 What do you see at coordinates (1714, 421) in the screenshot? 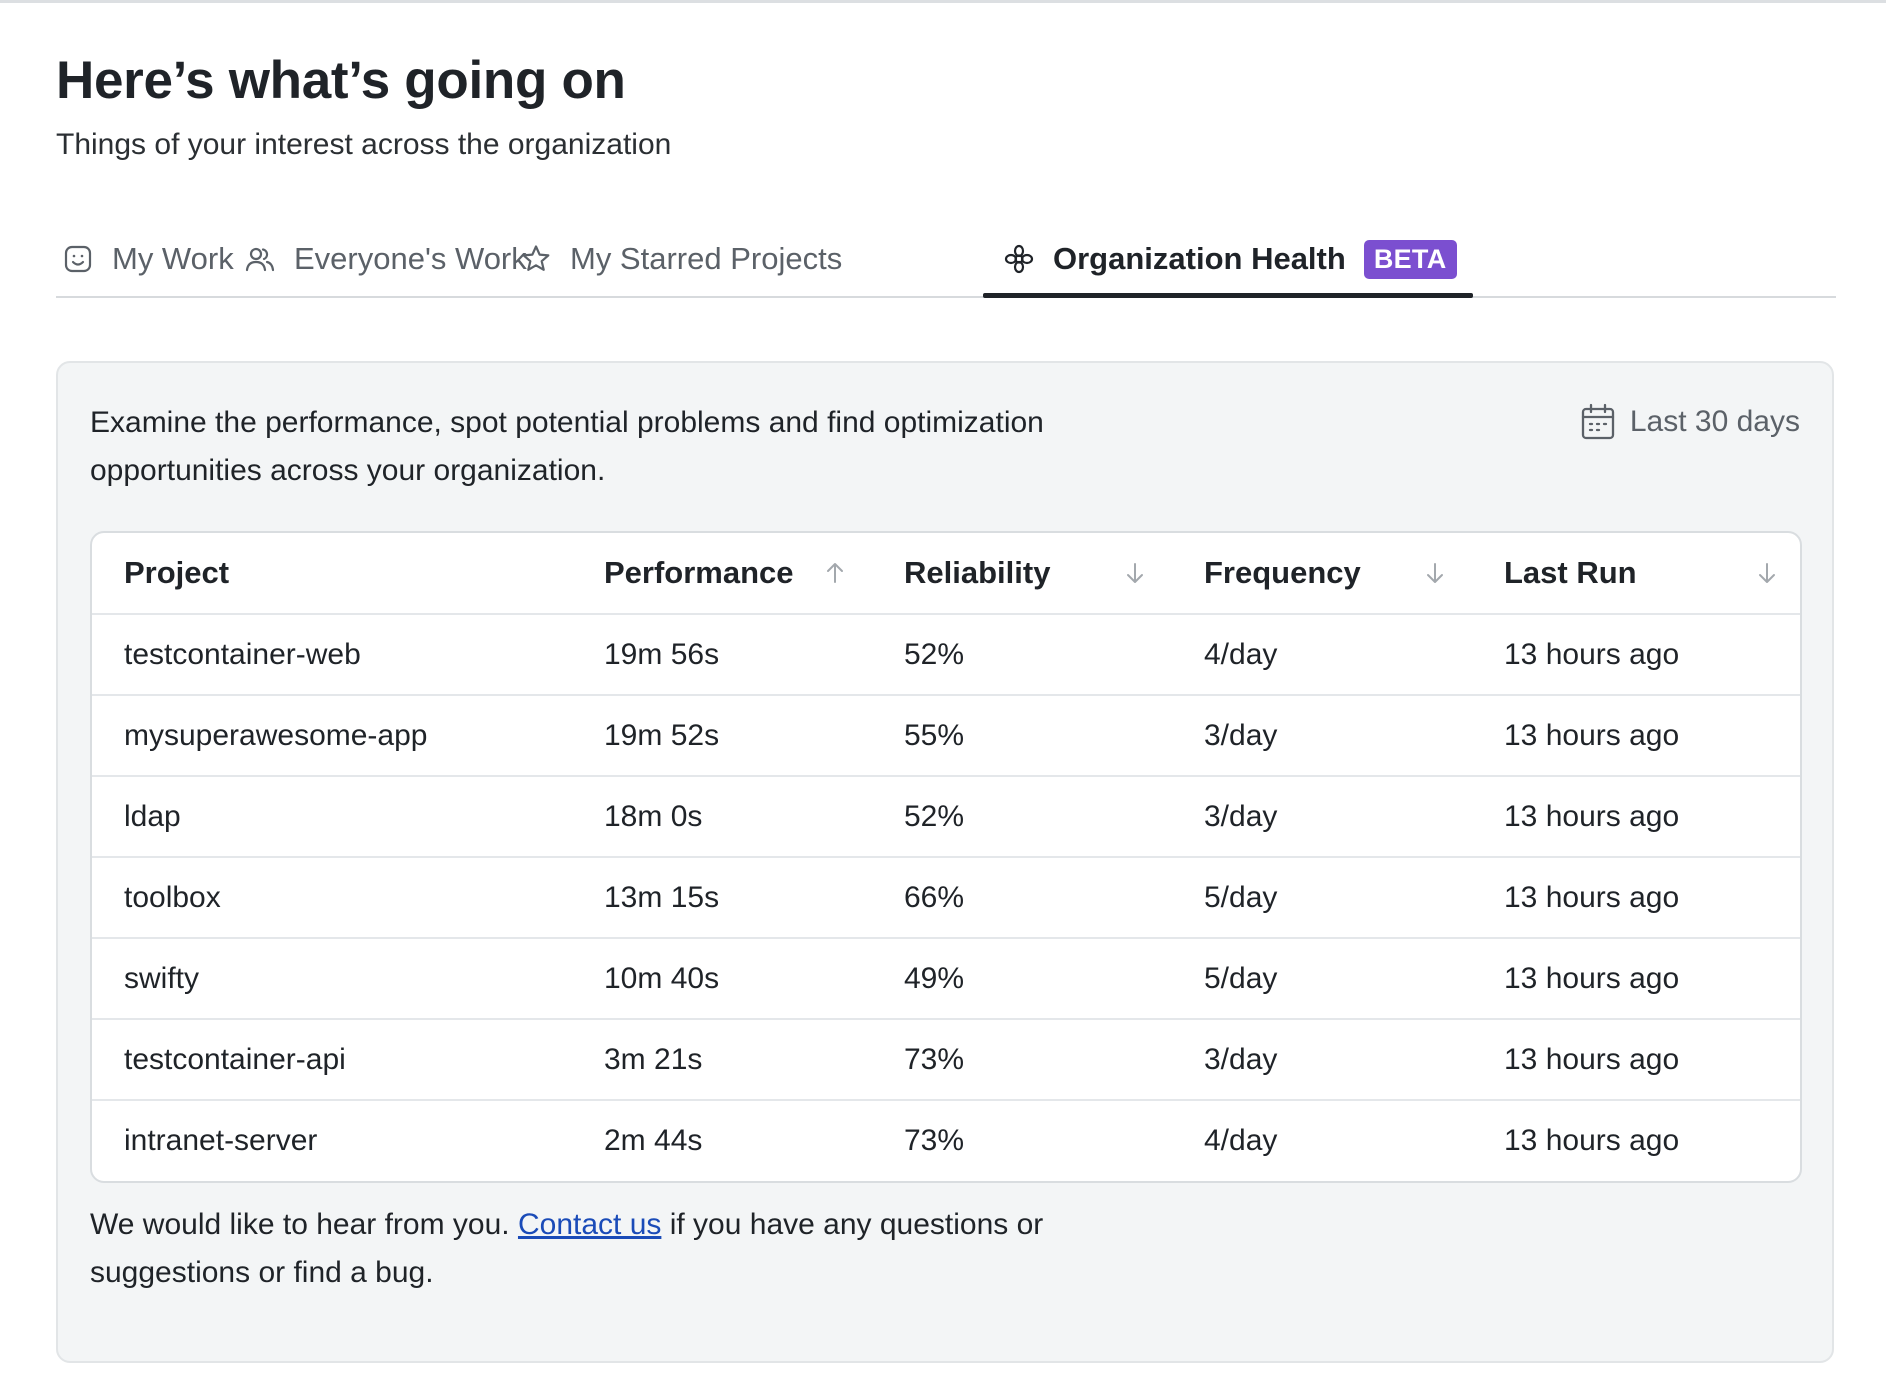
I see `date-range-label: Last 30 days` at bounding box center [1714, 421].